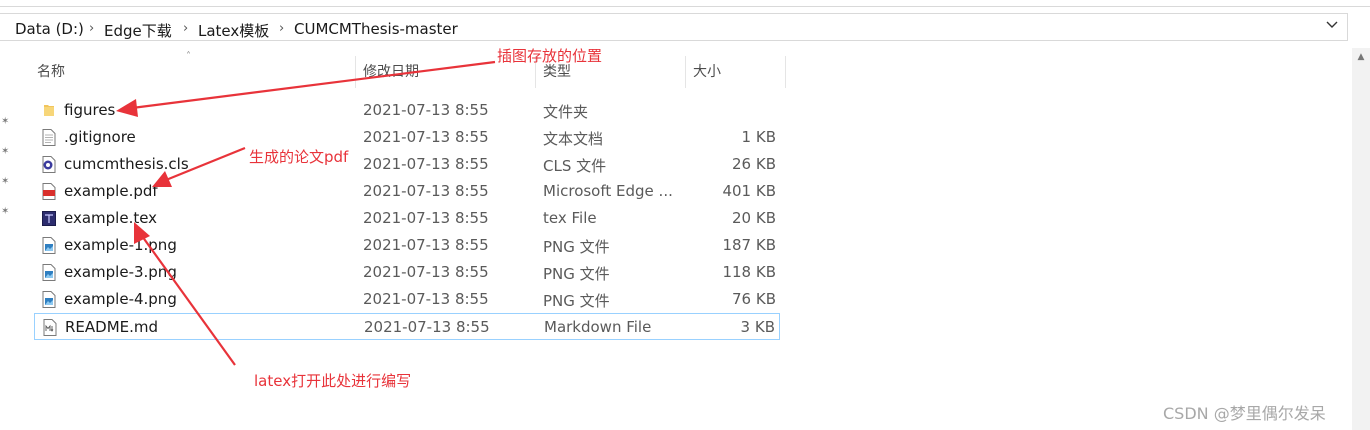  What do you see at coordinates (598, 327) in the screenshot?
I see `file-type: Markdown File` at bounding box center [598, 327].